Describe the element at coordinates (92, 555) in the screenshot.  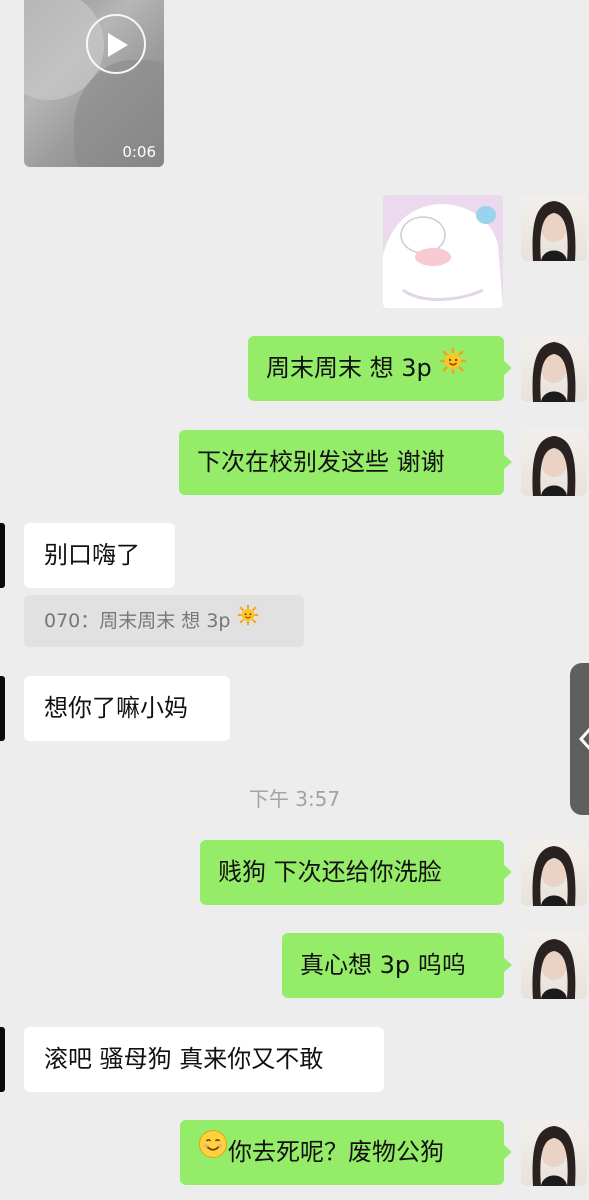
I see `message-text: 别口嗨了` at that location.